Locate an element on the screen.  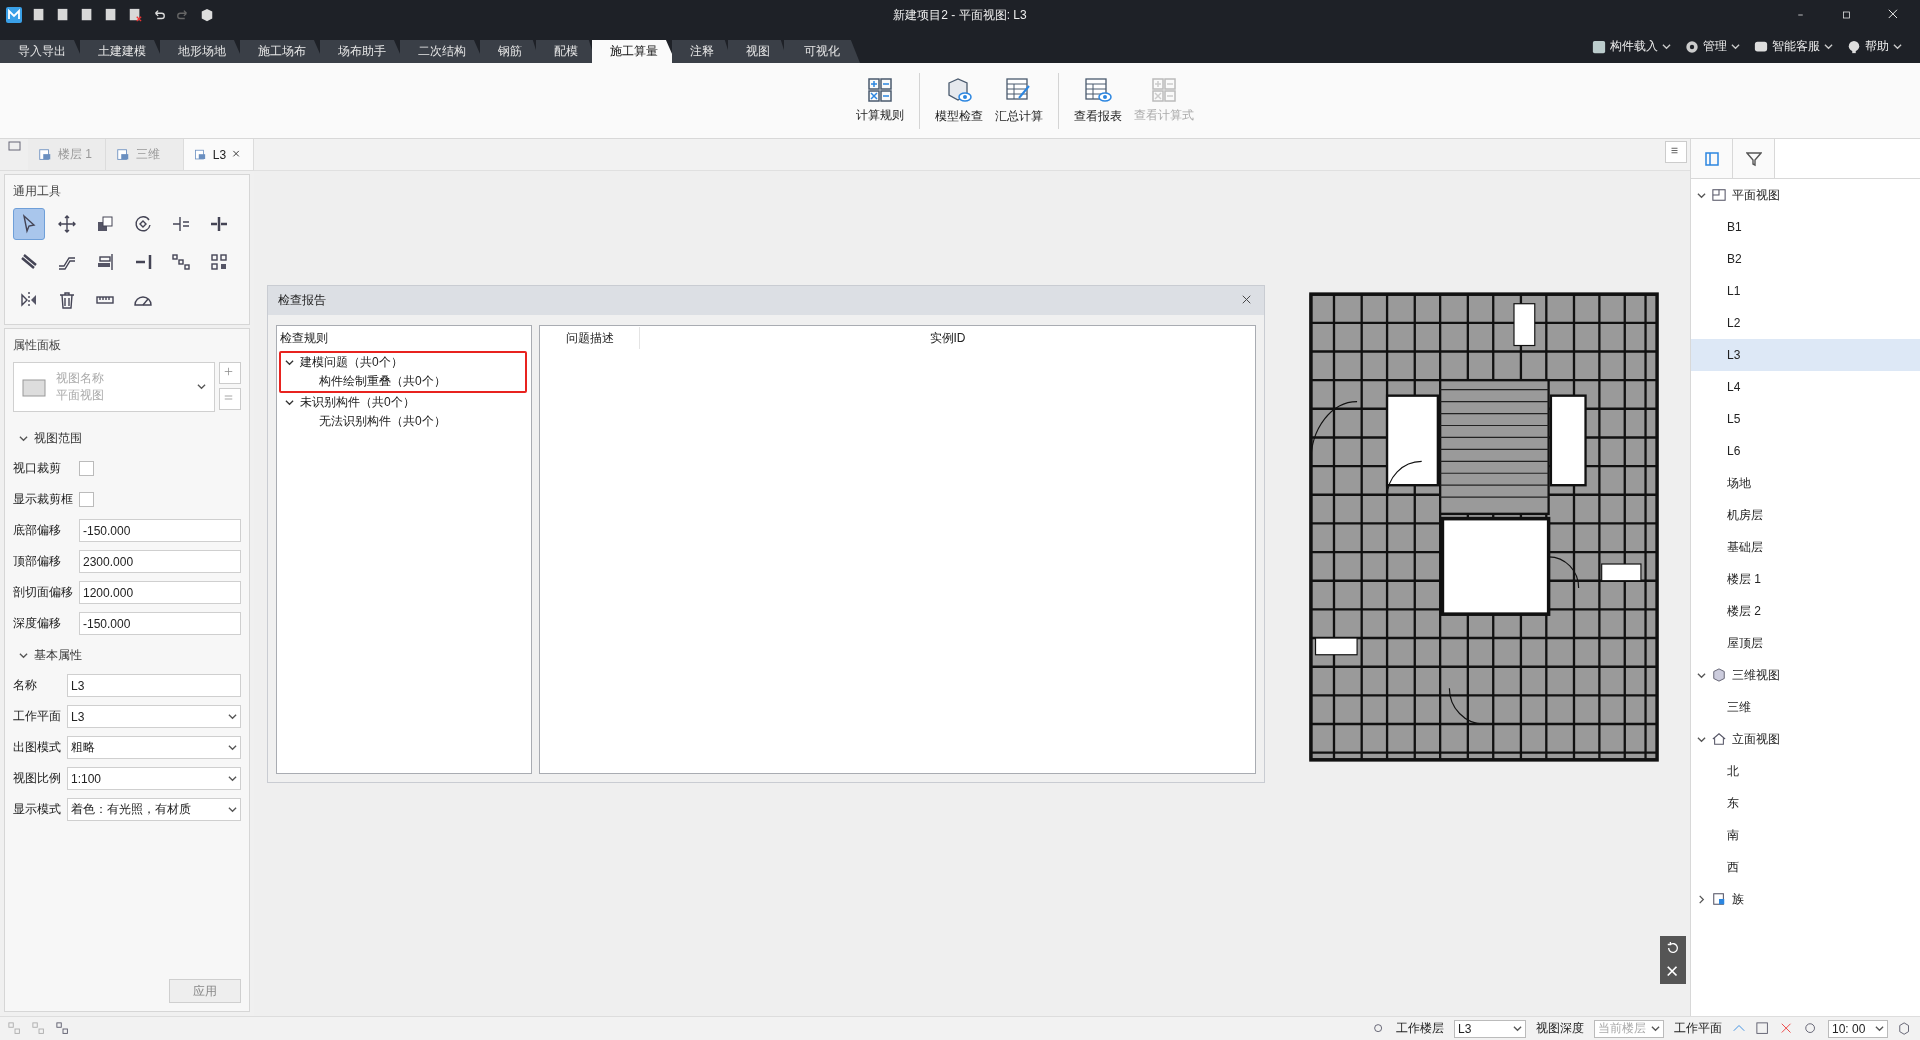
redo-icon is located at coordinates (183, 15).